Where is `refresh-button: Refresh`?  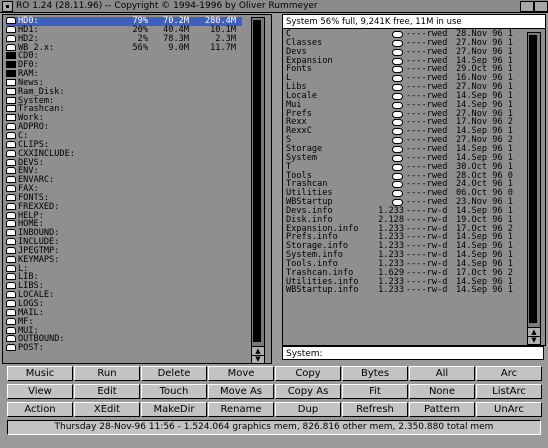
refresh-button: Refresh is located at coordinates (375, 409).